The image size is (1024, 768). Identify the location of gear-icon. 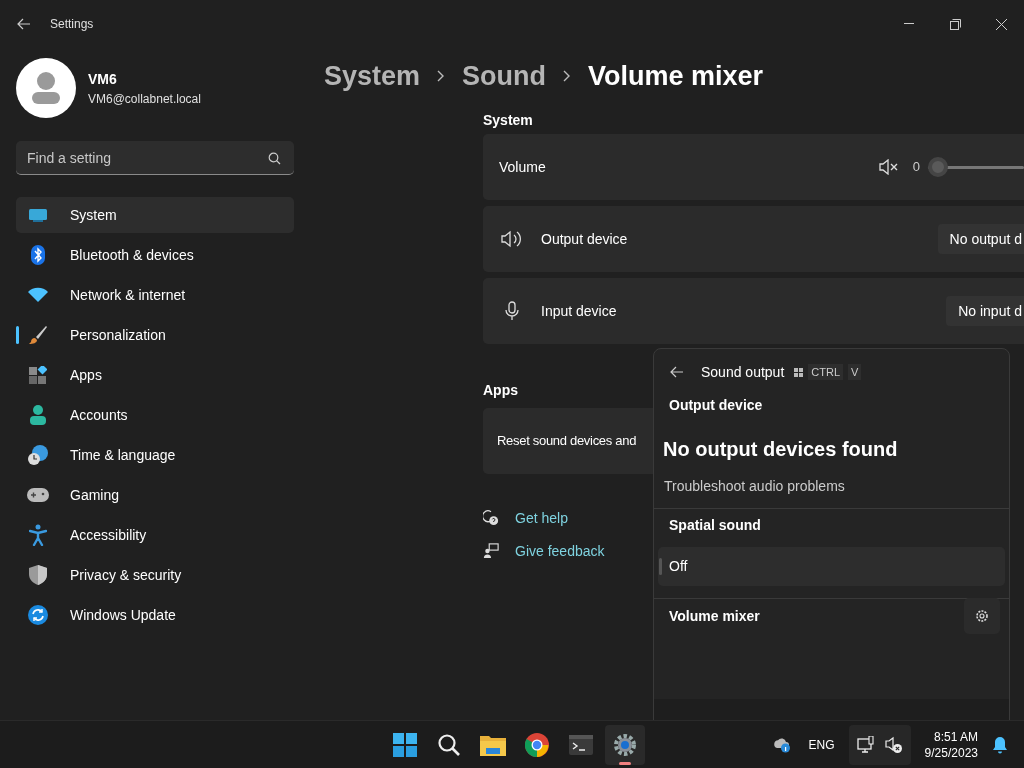
(625, 745).